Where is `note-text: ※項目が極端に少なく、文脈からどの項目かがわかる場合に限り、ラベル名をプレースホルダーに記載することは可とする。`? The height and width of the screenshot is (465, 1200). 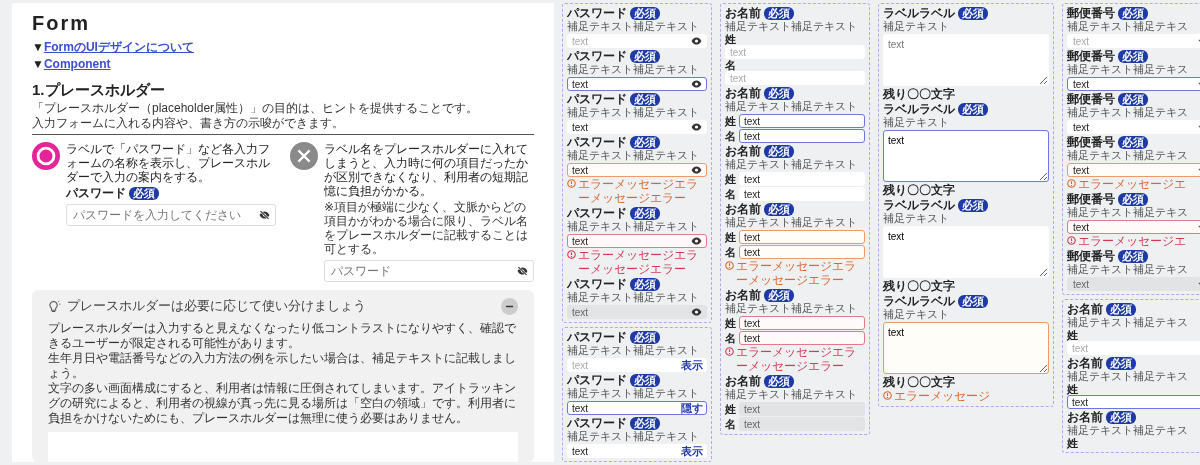
note-text: ※項目が極端に少なく、文脈からどの項目かがわかる場合に限り、ラベル名をプレースホルダーに記載することは可とする。 is located at coordinates (426, 228).